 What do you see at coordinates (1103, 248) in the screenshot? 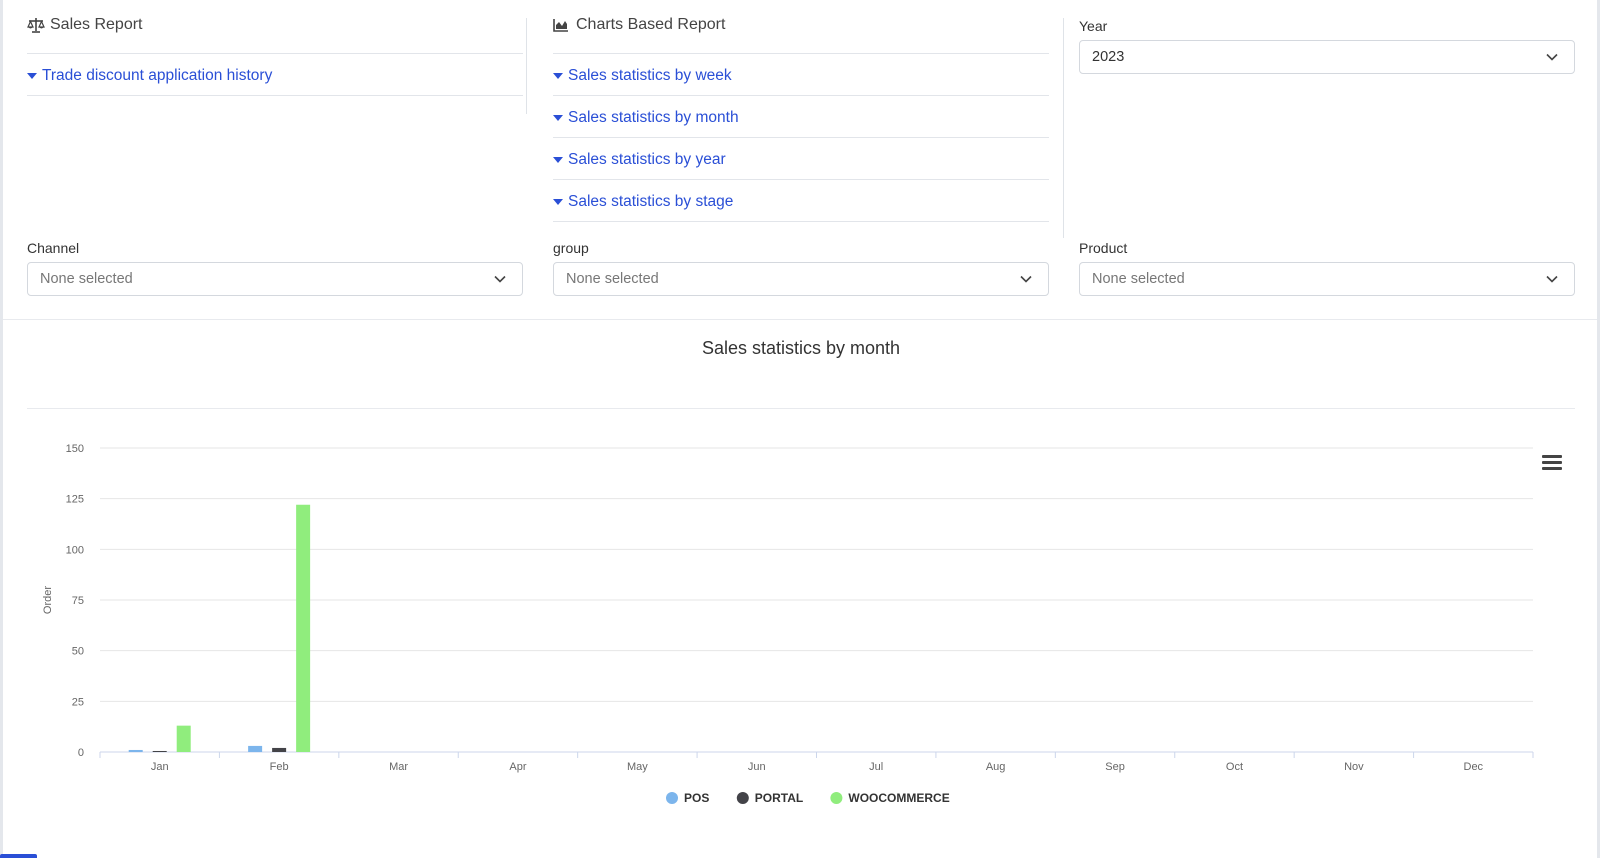
I see `product-label: Product` at bounding box center [1103, 248].